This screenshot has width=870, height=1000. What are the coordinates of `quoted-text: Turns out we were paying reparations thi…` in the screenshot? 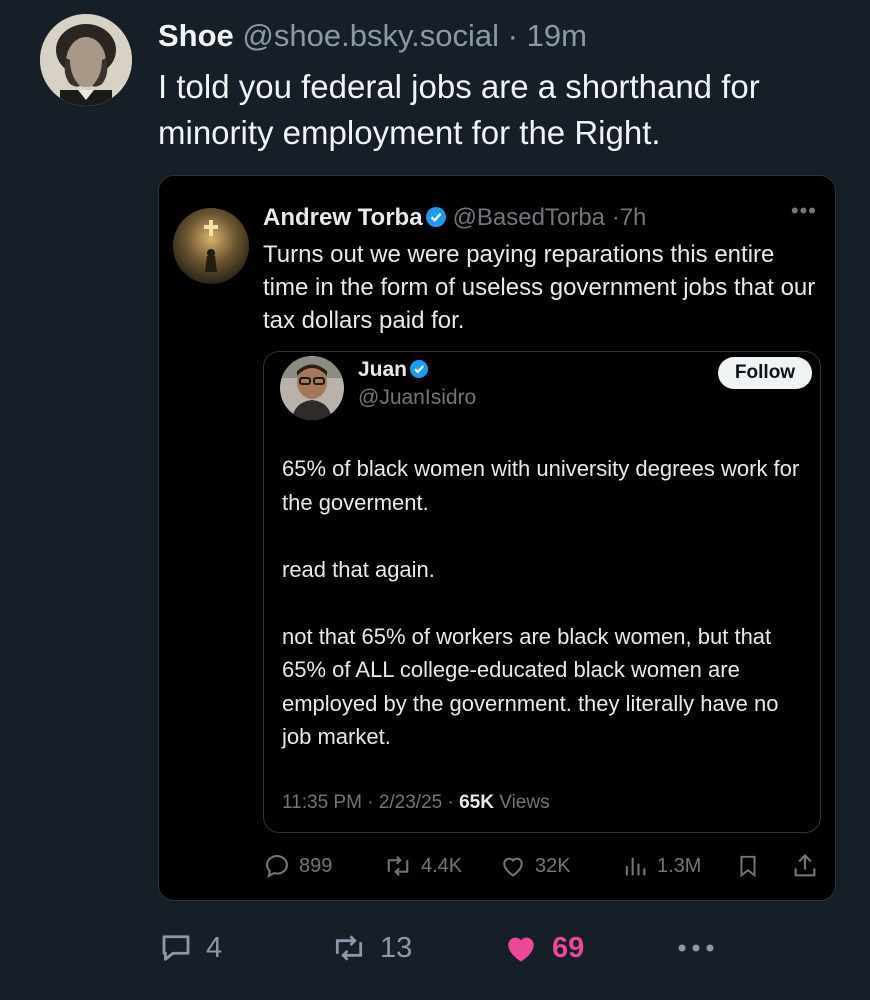 It's located at (539, 287).